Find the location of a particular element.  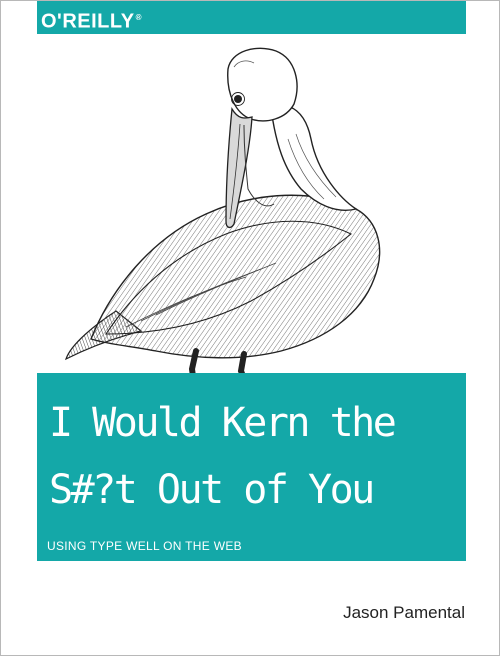

pelican-head is located at coordinates (262, 84).